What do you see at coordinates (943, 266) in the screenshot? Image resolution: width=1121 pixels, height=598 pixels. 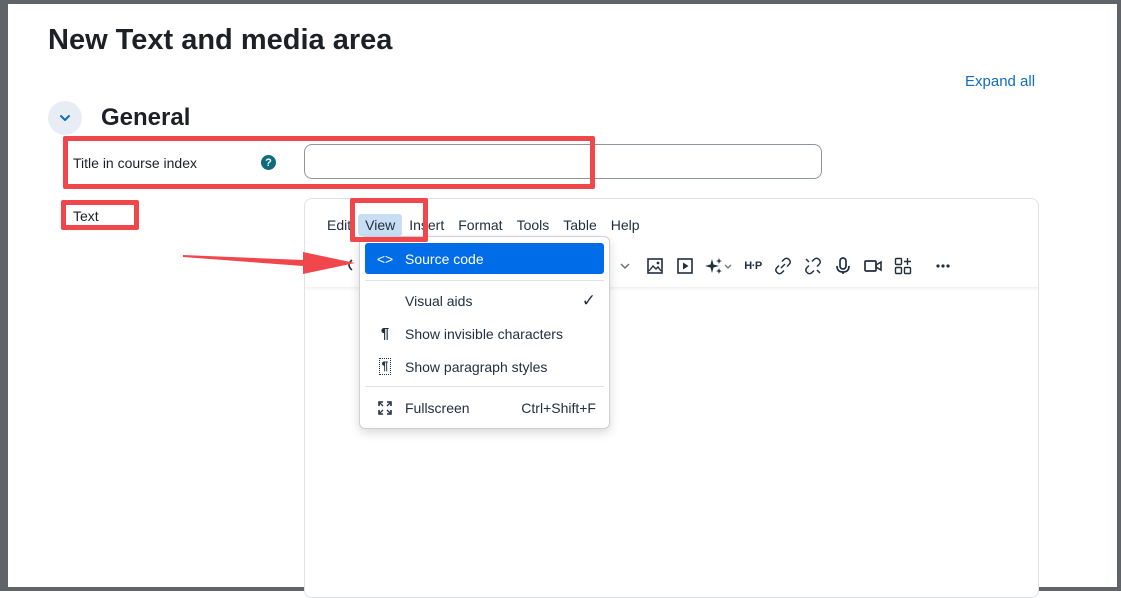 I see `more-icon` at bounding box center [943, 266].